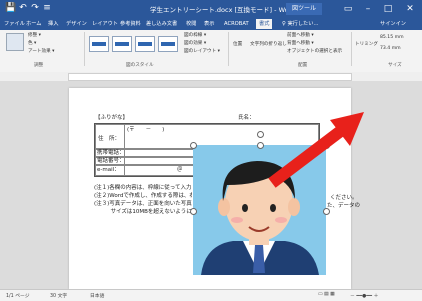 This screenshot has height=301, width=422. I want to click on status-bar: 1/1 ページ 30 文字 日本語 ▭ ▤ ▦ － ━━●━━ ＋, so click(211, 295).